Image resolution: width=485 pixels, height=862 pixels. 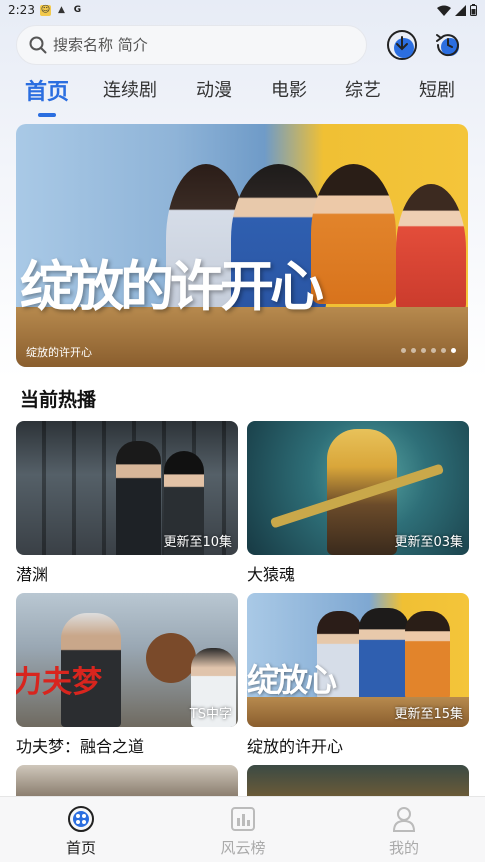 I want to click on episode-badge: 更新至15集, so click(x=428, y=714).